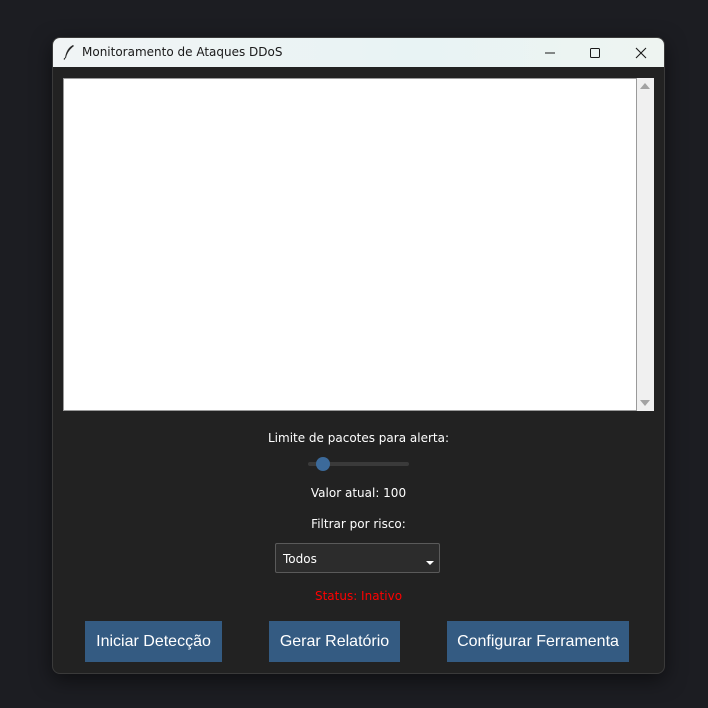 Image resolution: width=708 pixels, height=708 pixels. I want to click on title-bar: Monitoramento de Ataques DDoS, so click(358, 52).